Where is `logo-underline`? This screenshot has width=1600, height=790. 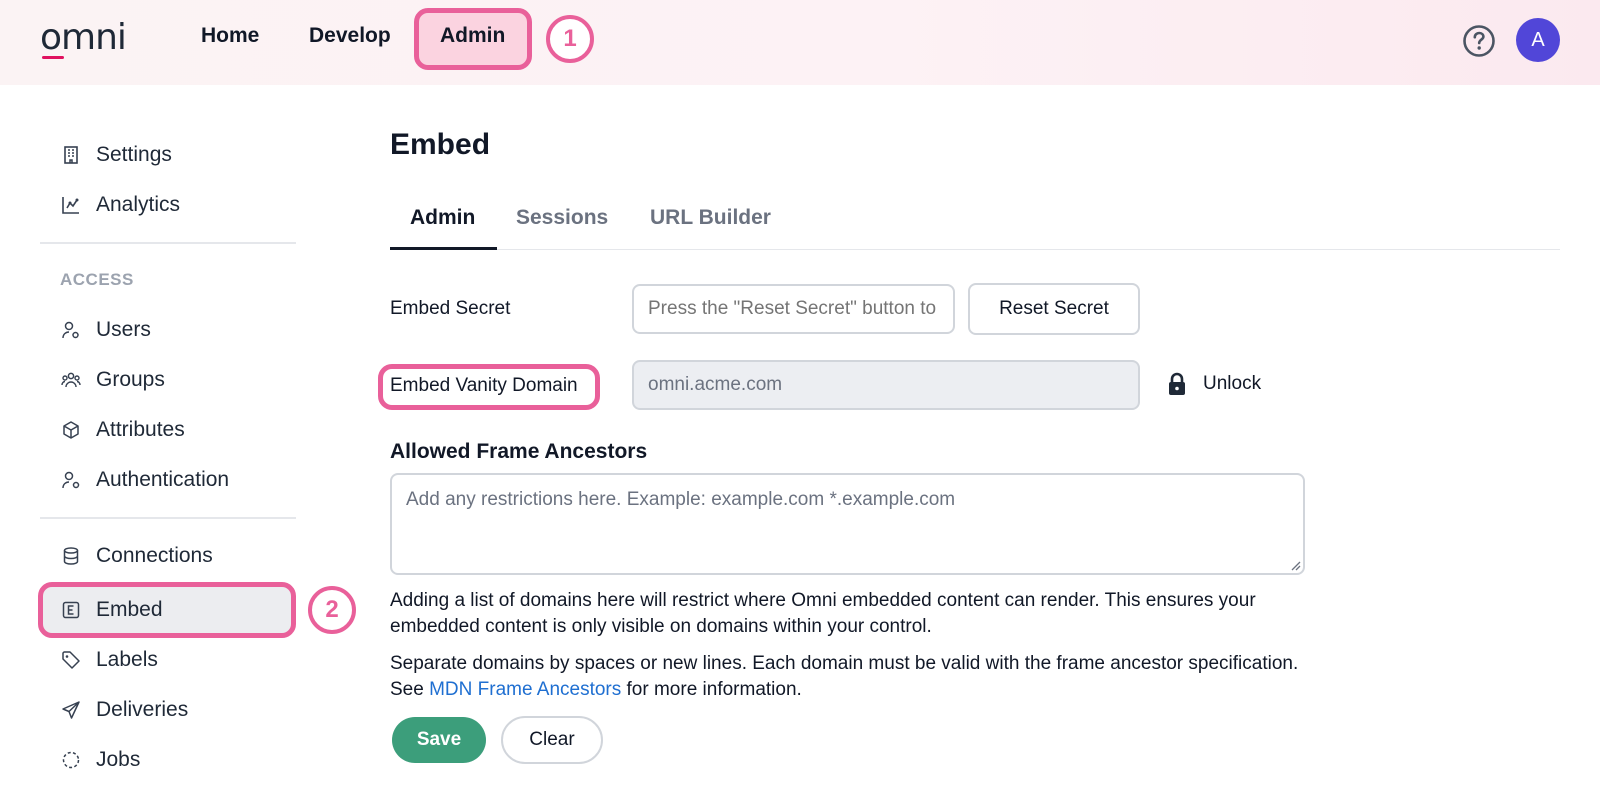 logo-underline is located at coordinates (53, 57).